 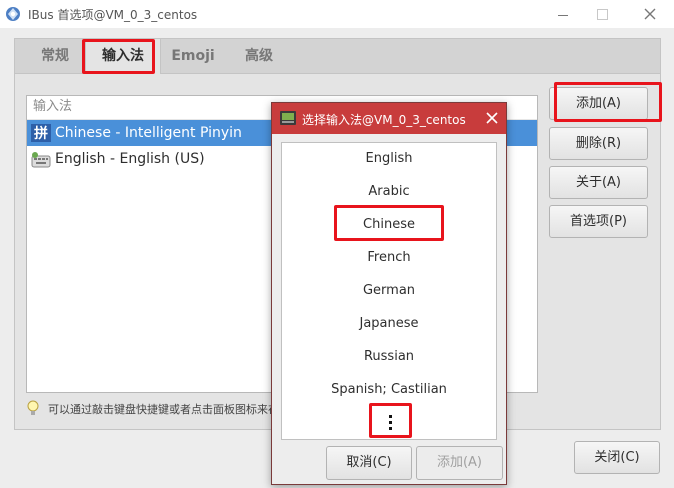 I want to click on language-item-chinese: Chinese, so click(x=389, y=225).